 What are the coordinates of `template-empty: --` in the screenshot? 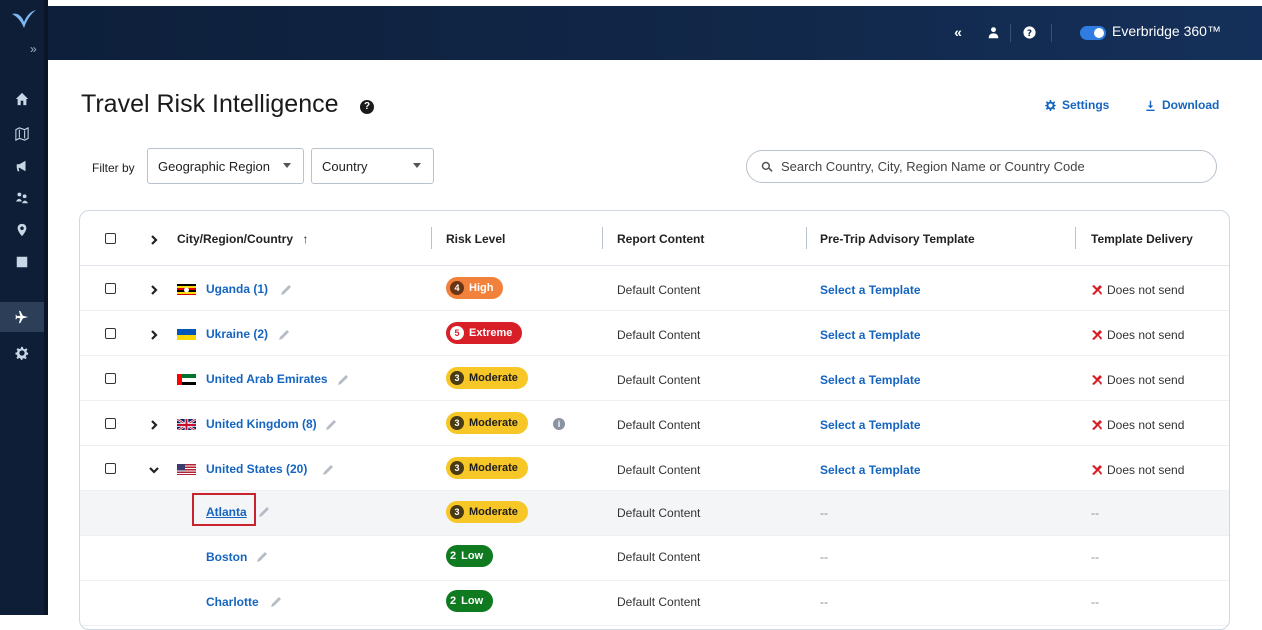 It's located at (824, 602).